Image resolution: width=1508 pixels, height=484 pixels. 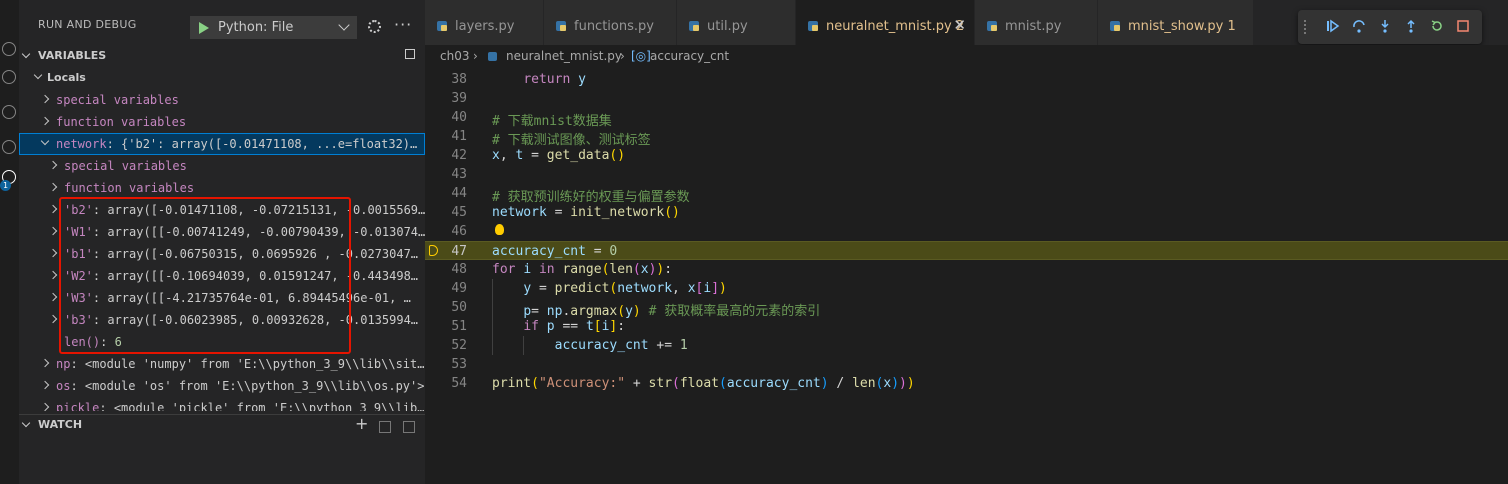 What do you see at coordinates (459, 251) in the screenshot?
I see `line-number: 47` at bounding box center [459, 251].